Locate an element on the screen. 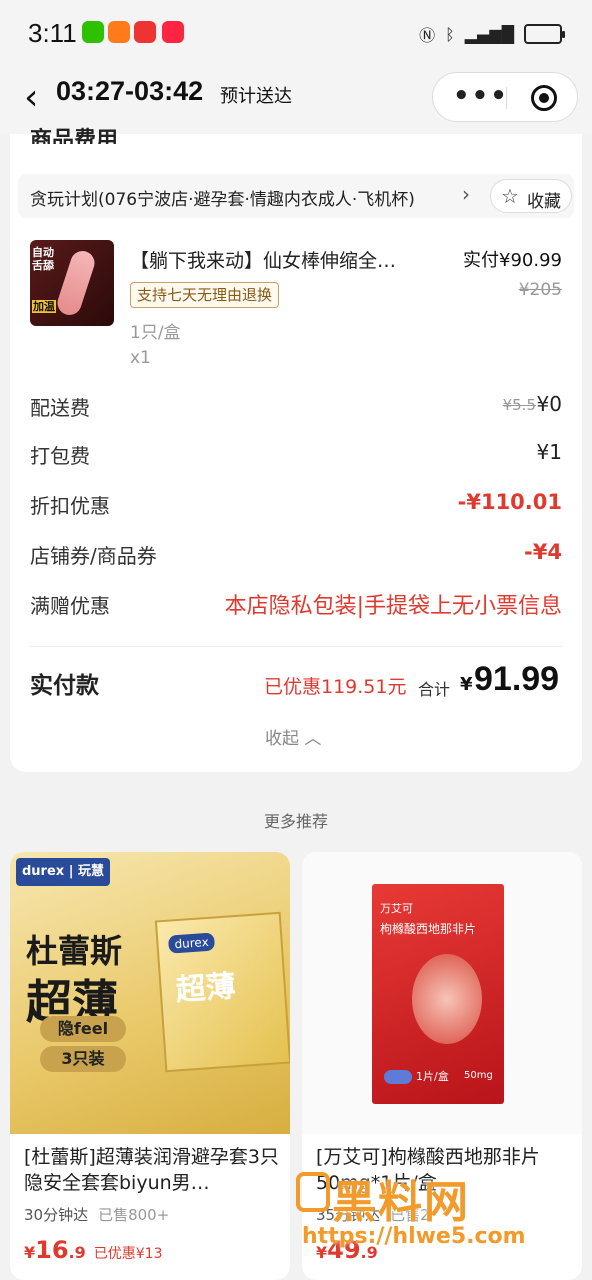 Image resolution: width=592 pixels, height=1280 pixels. image-pill: 3只装 is located at coordinates (83, 1059).